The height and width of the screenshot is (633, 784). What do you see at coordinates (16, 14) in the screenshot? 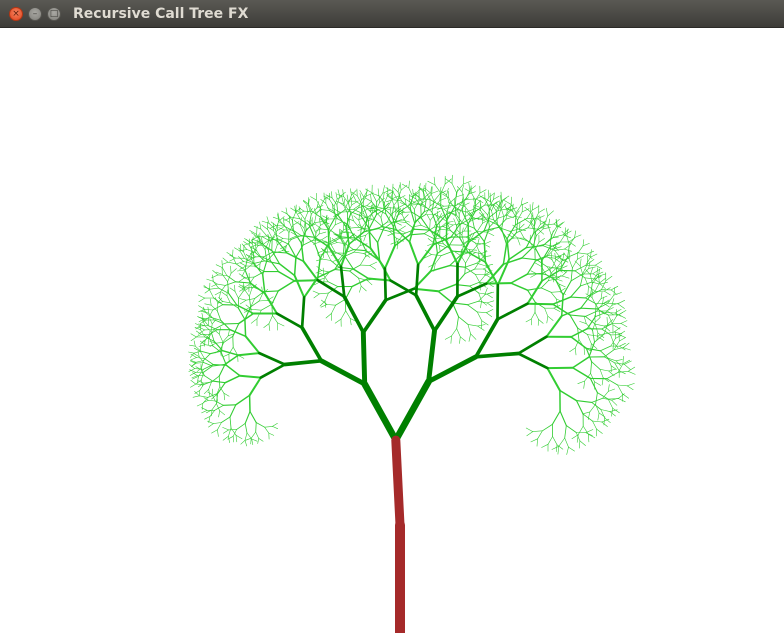
I see `close-icon: ×` at bounding box center [16, 14].